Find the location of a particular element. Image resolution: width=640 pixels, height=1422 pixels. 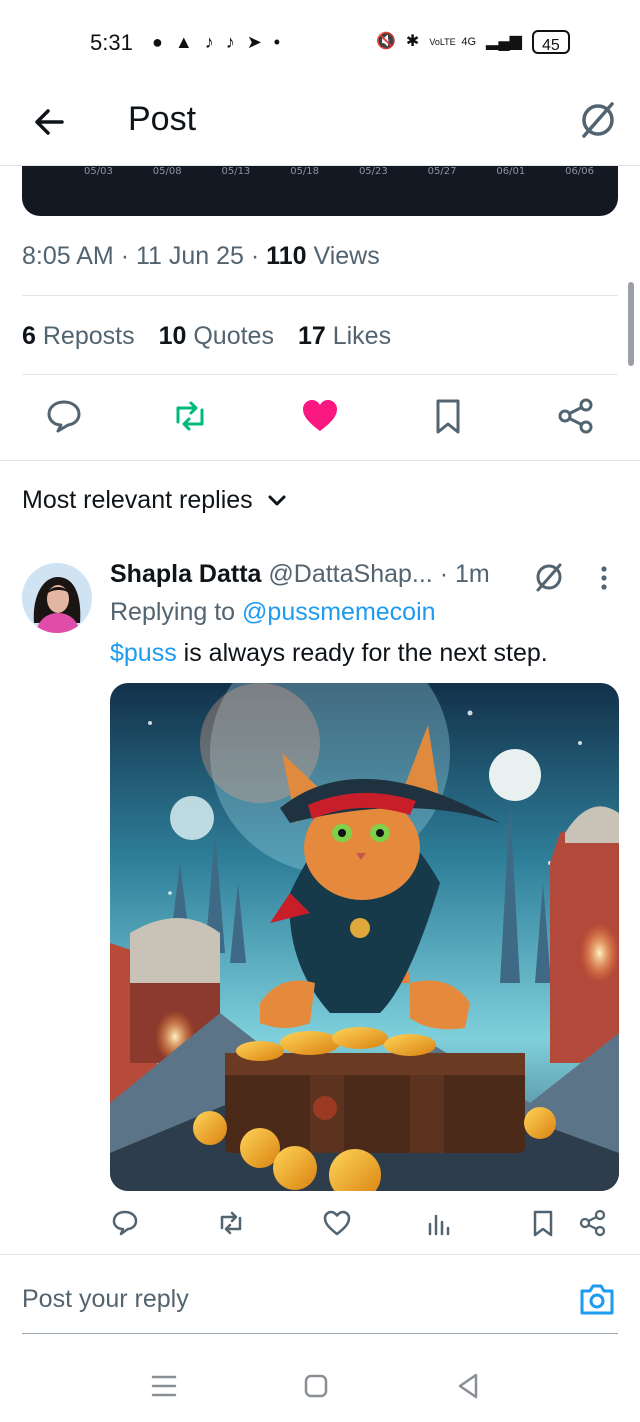

avatar-image is located at coordinates (57, 598).